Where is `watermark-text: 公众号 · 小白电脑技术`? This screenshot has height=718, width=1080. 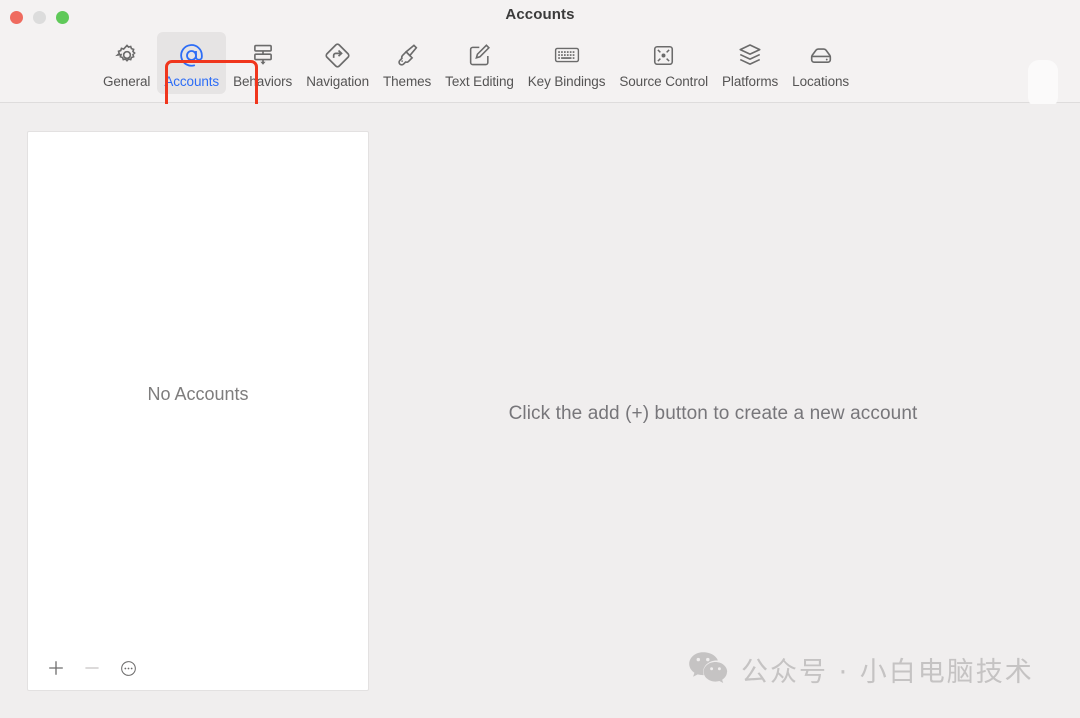
watermark-text: 公众号 · 小白电脑技术 is located at coordinates (887, 672).